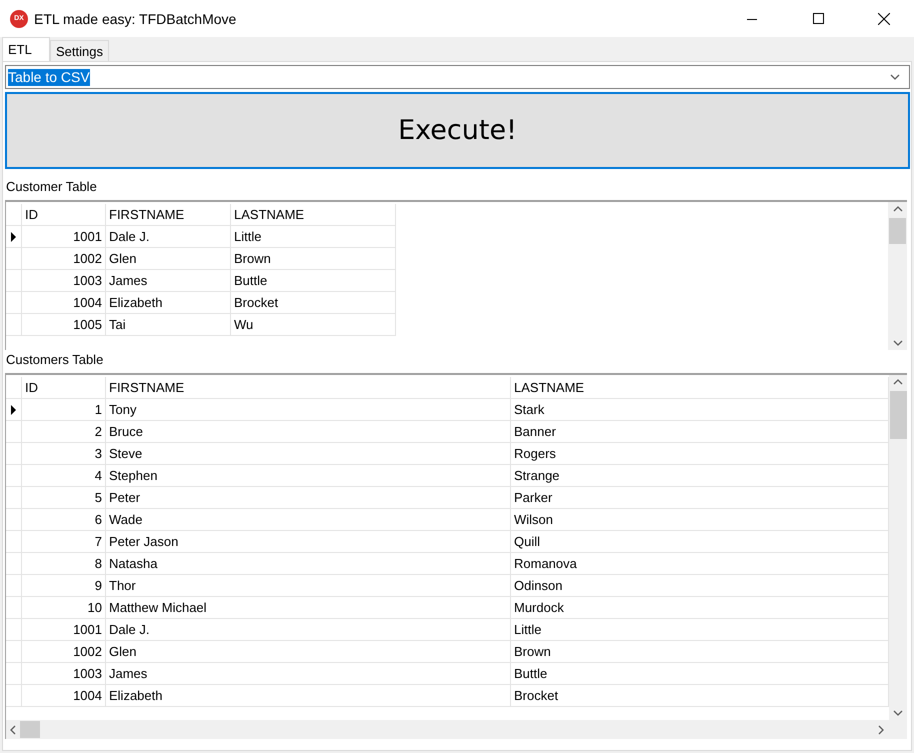 The width and height of the screenshot is (914, 753). What do you see at coordinates (457, 130) in the screenshot?
I see `execute-button: Execute!` at bounding box center [457, 130].